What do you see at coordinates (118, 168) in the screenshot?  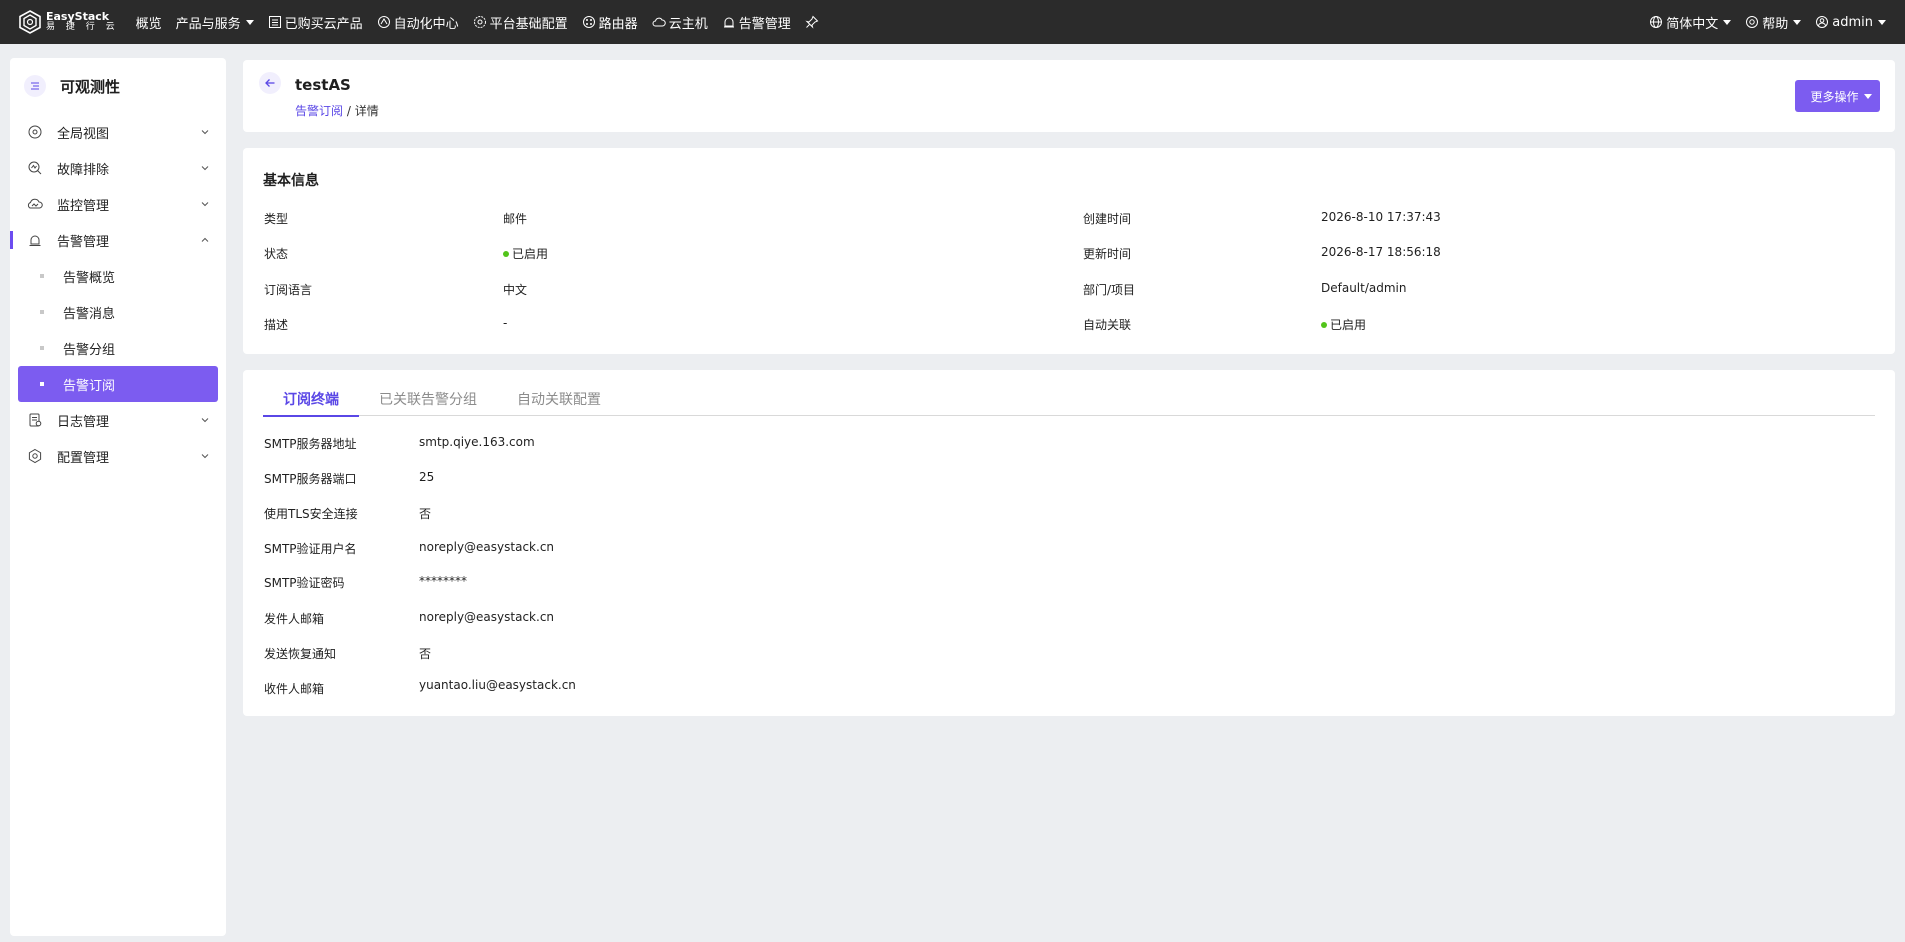 I see `sidebar-item-troubleshooting: 故障排除` at bounding box center [118, 168].